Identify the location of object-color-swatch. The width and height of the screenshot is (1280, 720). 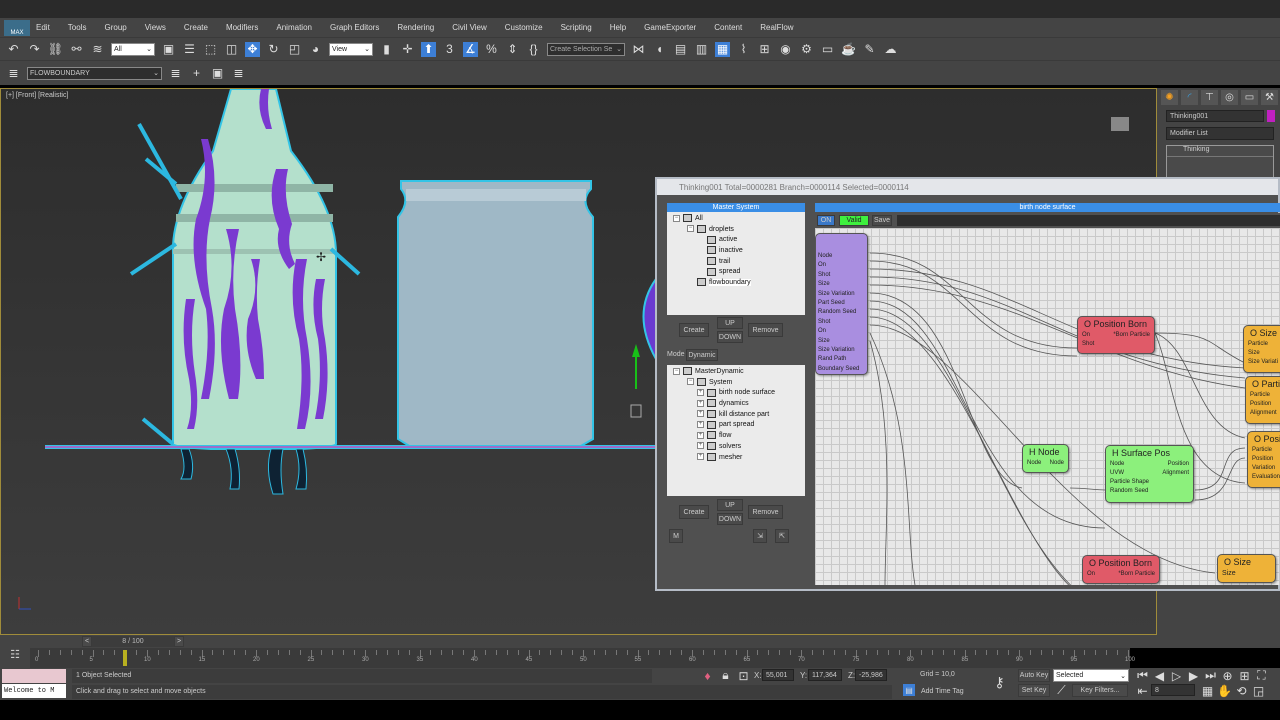
(1271, 116).